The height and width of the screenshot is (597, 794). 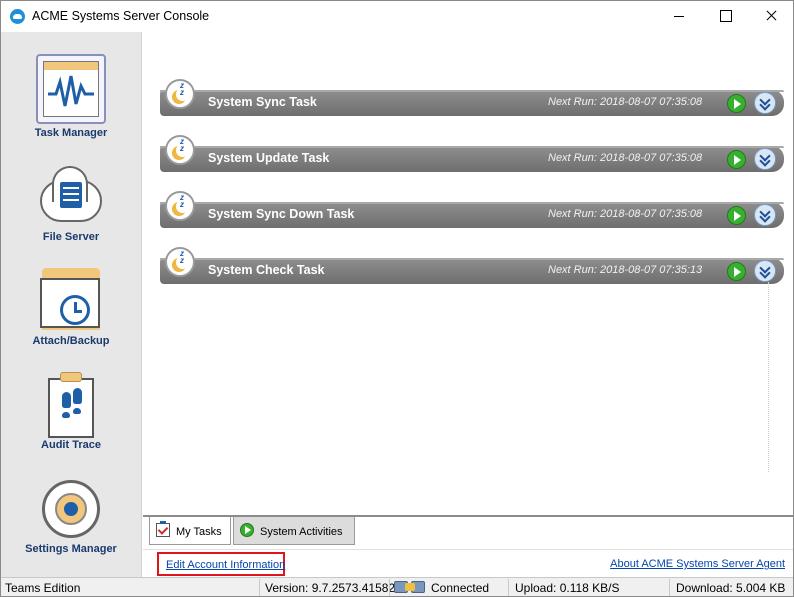 I want to click on sidebar-item-settings-manager: Settings Manager, so click(x=71, y=524).